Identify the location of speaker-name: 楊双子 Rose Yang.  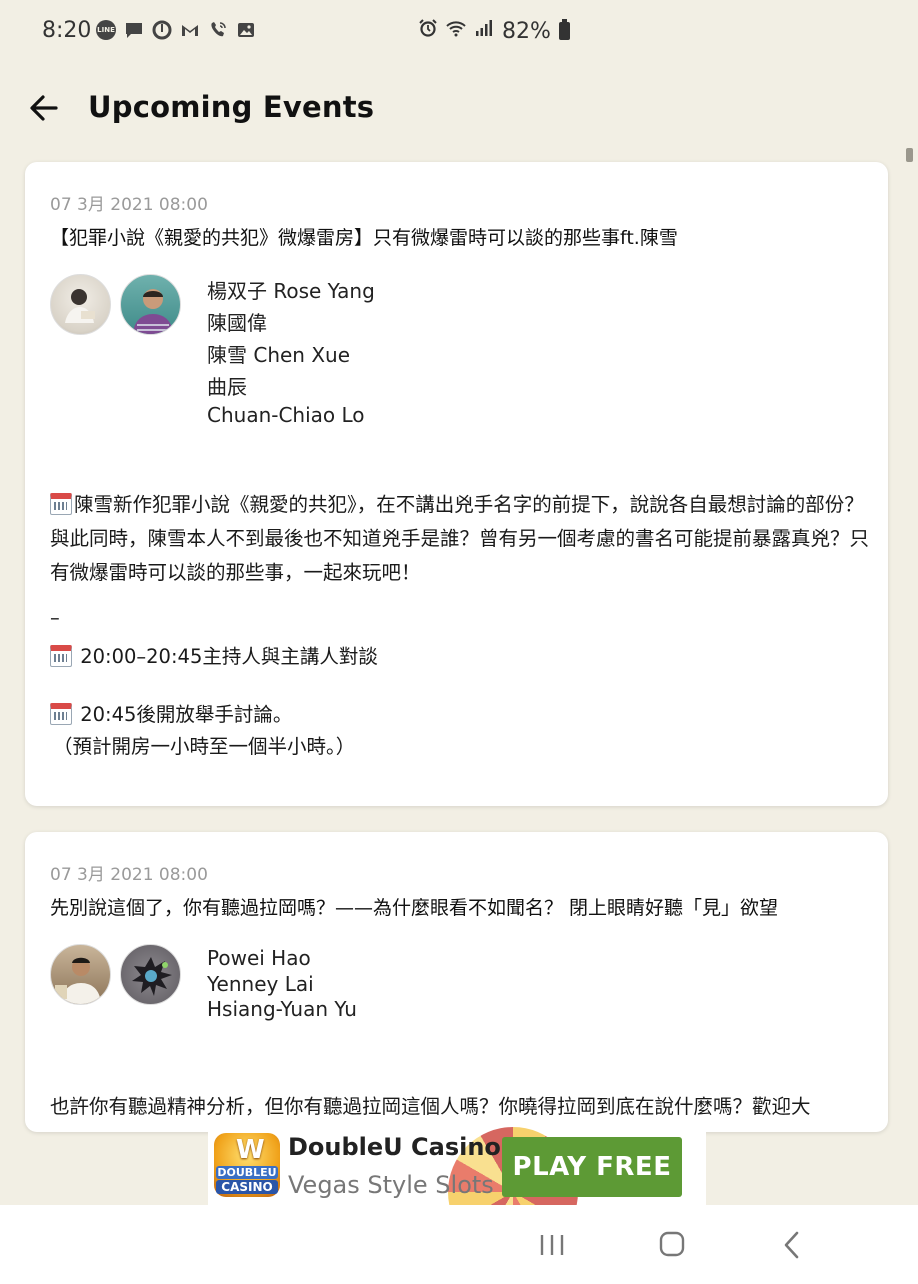
(291, 291).